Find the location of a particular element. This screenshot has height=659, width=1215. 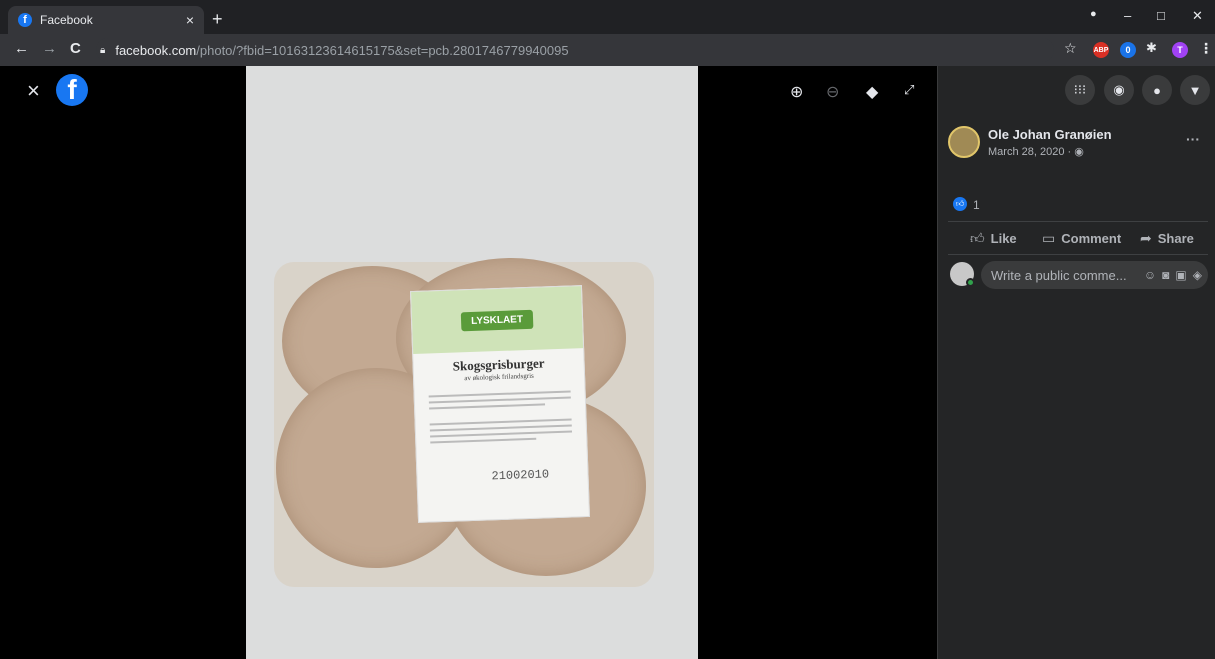

new-tab-button: + is located at coordinates (217, 19).